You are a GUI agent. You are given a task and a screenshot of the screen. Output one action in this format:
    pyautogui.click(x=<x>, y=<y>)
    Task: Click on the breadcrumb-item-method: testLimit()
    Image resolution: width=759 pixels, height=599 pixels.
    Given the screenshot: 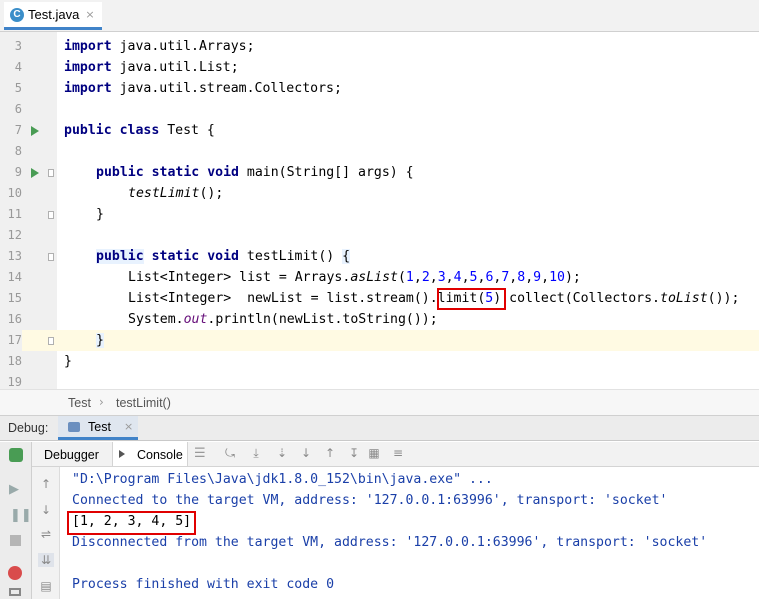 What is the action you would take?
    pyautogui.click(x=143, y=403)
    